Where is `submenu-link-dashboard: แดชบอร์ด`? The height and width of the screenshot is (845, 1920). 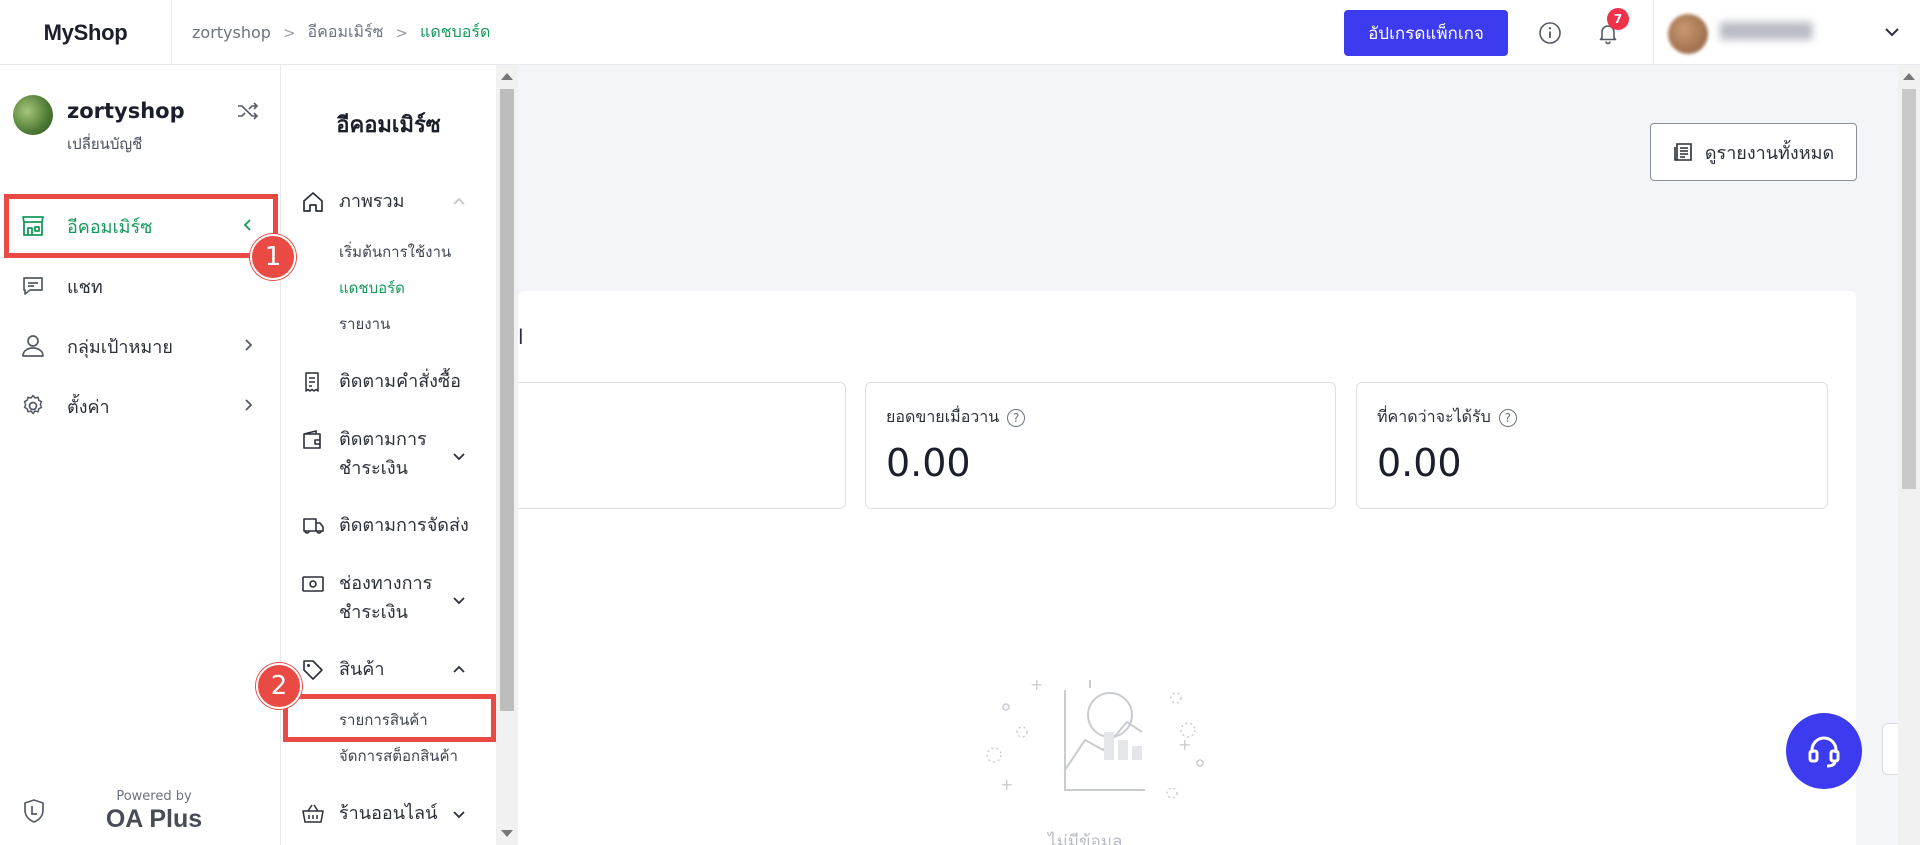 submenu-link-dashboard: แดชบอร์ด is located at coordinates (372, 288).